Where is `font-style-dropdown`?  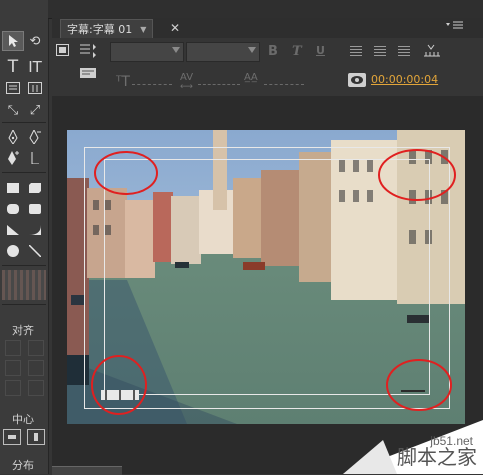 font-style-dropdown is located at coordinates (223, 52).